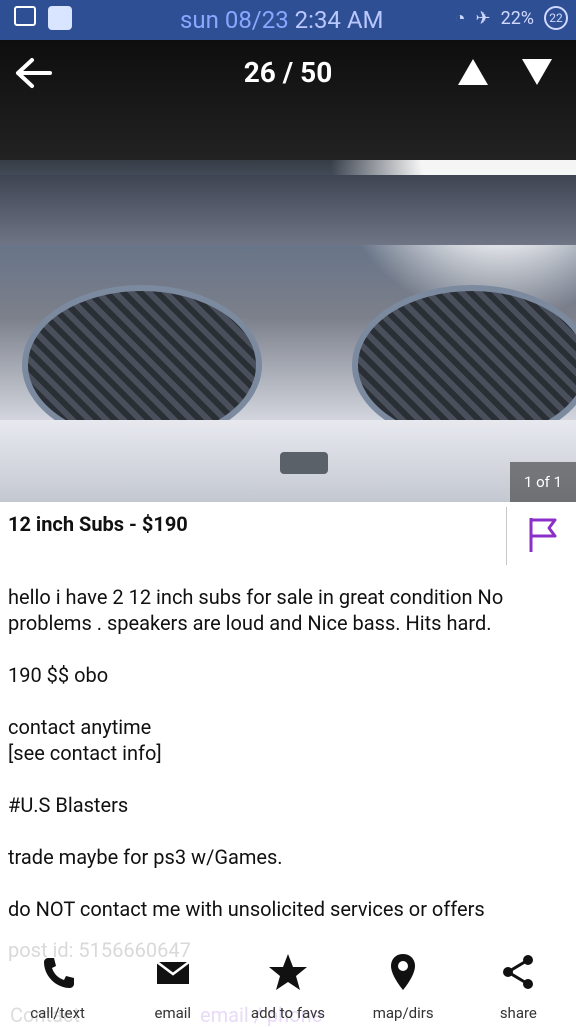 Image resolution: width=576 pixels, height=1027 pixels. What do you see at coordinates (403, 972) in the screenshot?
I see `map-pin-icon` at bounding box center [403, 972].